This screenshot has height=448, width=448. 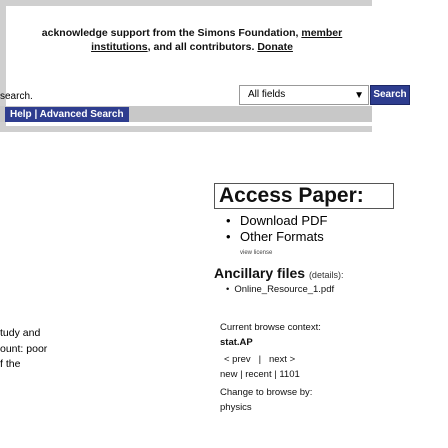 I want to click on browse-context-label: Current browse context:, so click(x=270, y=327).